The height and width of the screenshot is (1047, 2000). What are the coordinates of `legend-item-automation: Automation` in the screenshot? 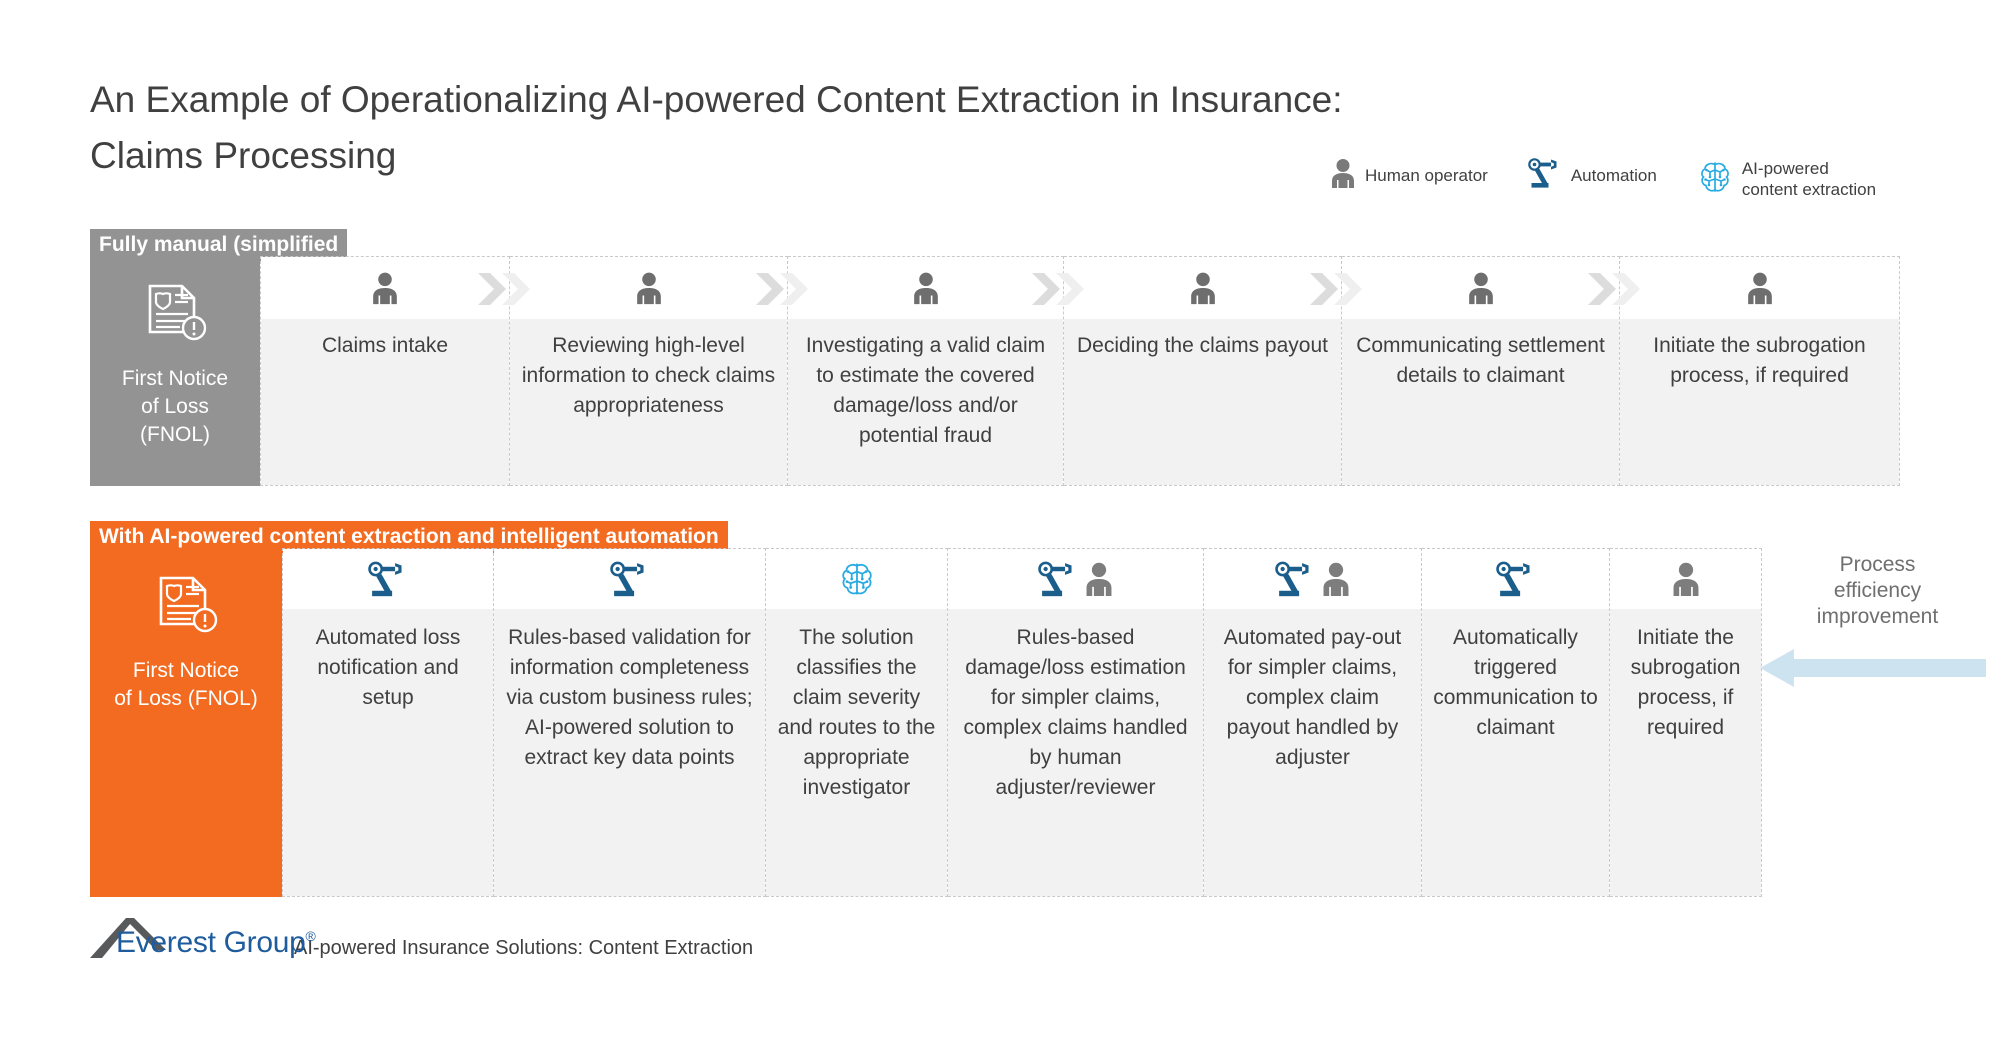 It's located at (1592, 175).